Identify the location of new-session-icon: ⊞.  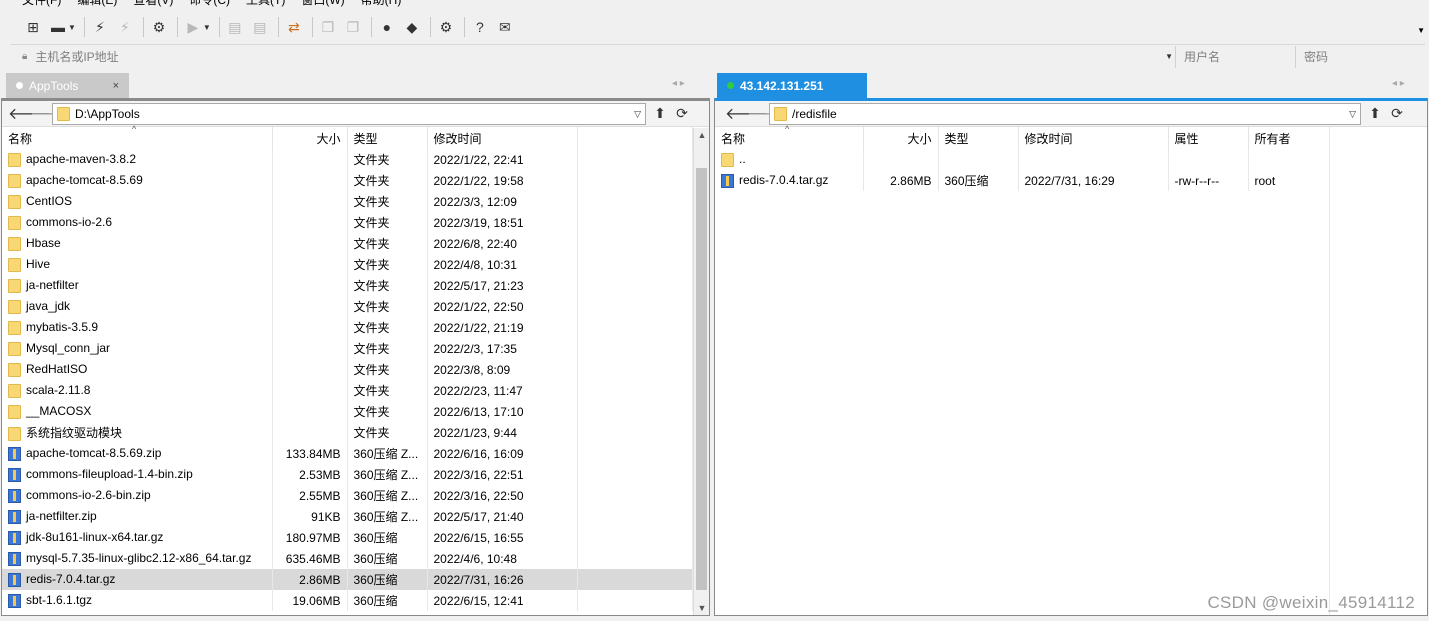
(33, 27).